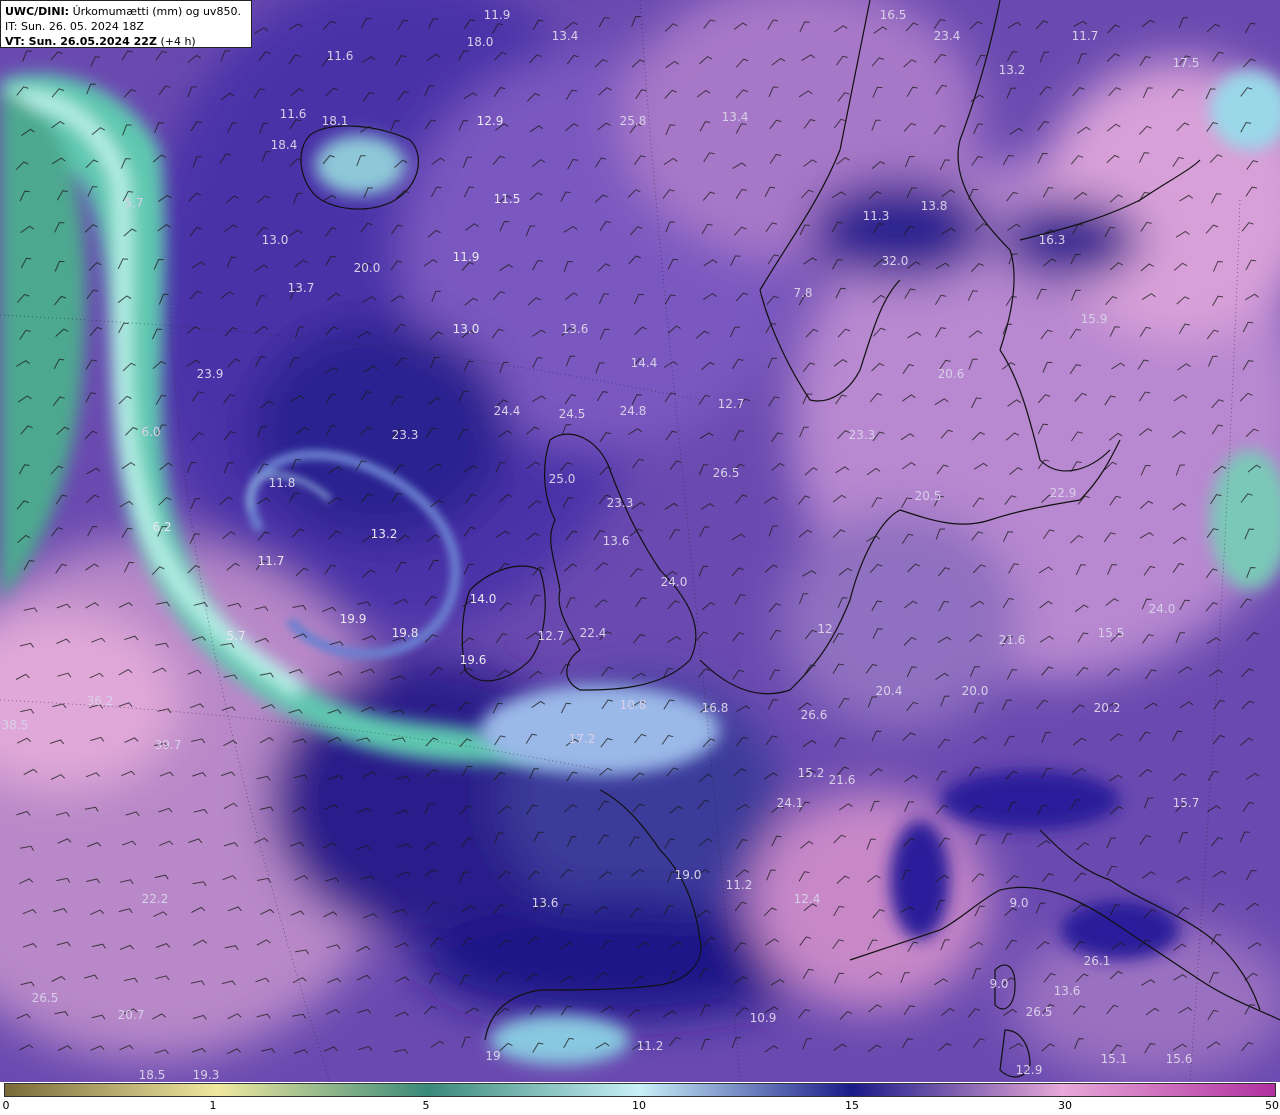 This screenshot has height=1115, width=1280. I want to click on value-label: 26.6, so click(814, 715).